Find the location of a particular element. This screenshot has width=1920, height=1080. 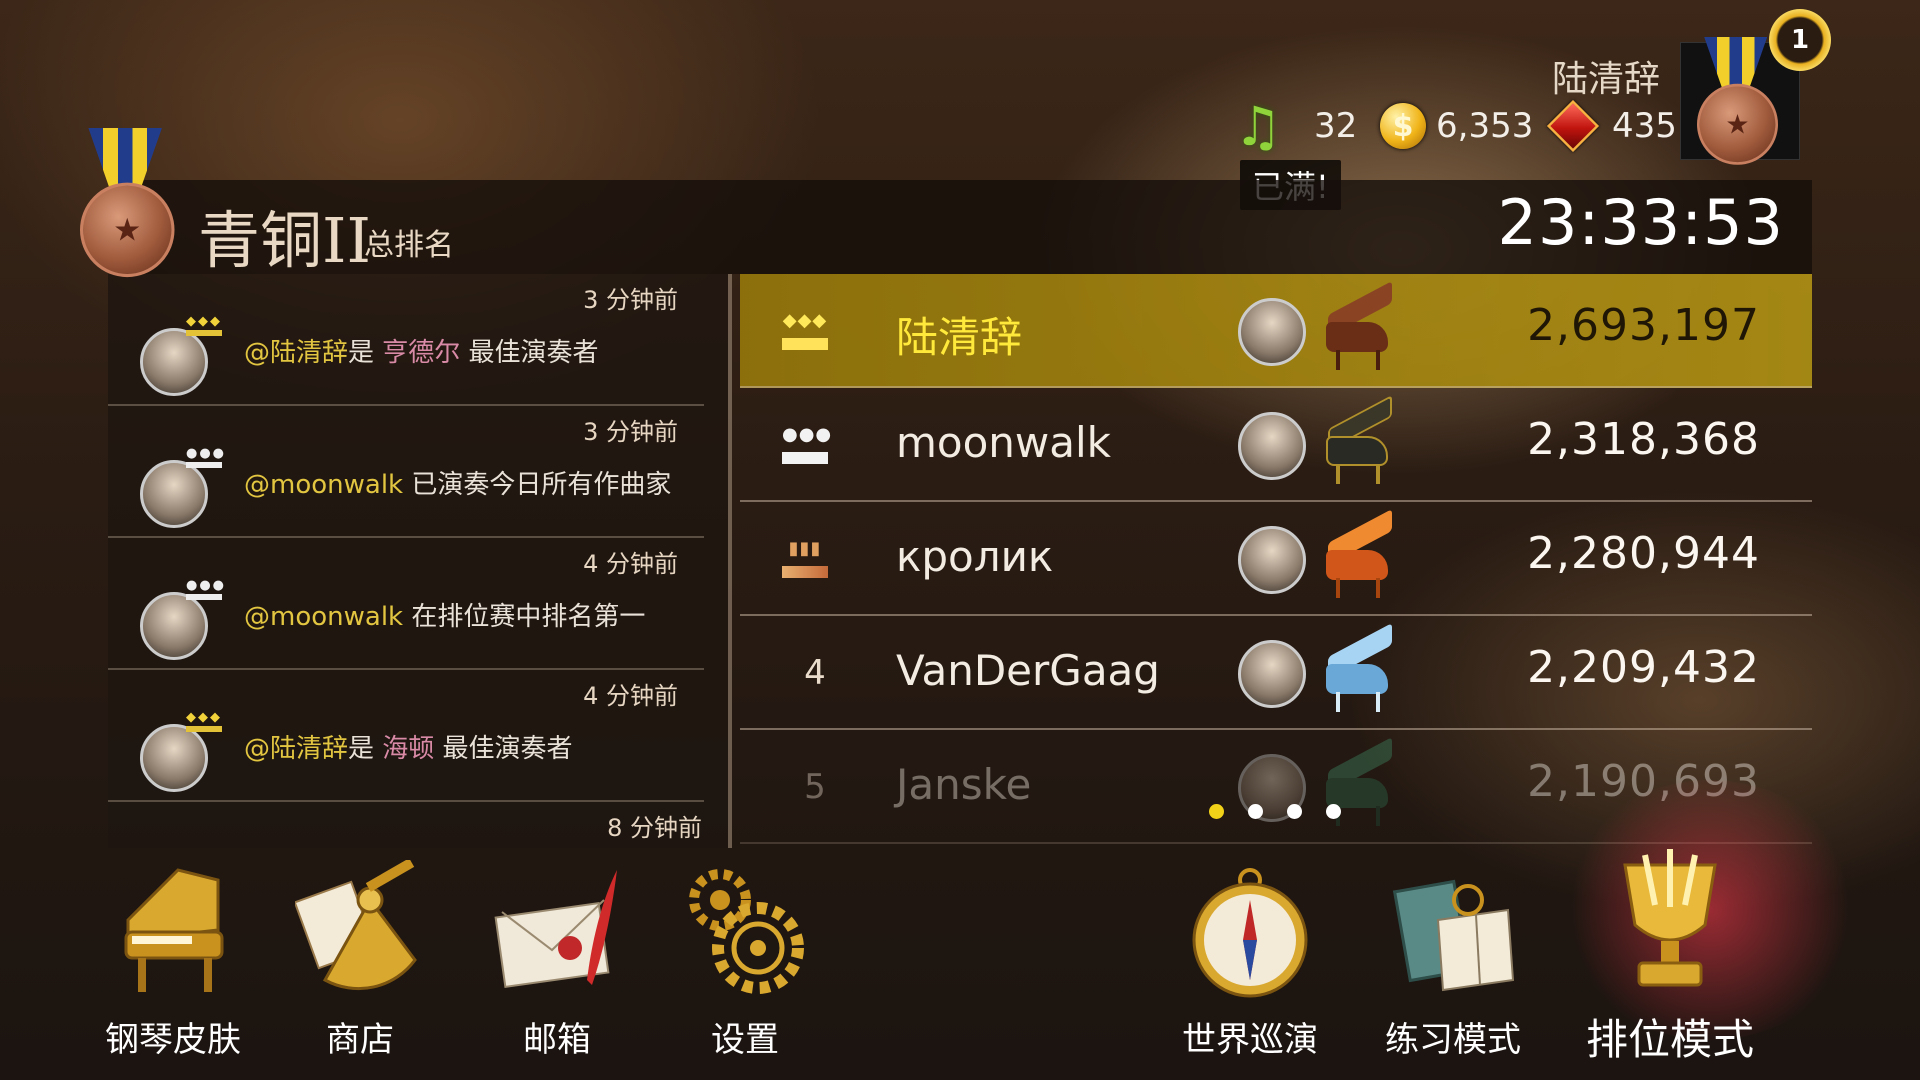

world-tour-button: 世界巡演 is located at coordinates (1250, 955).